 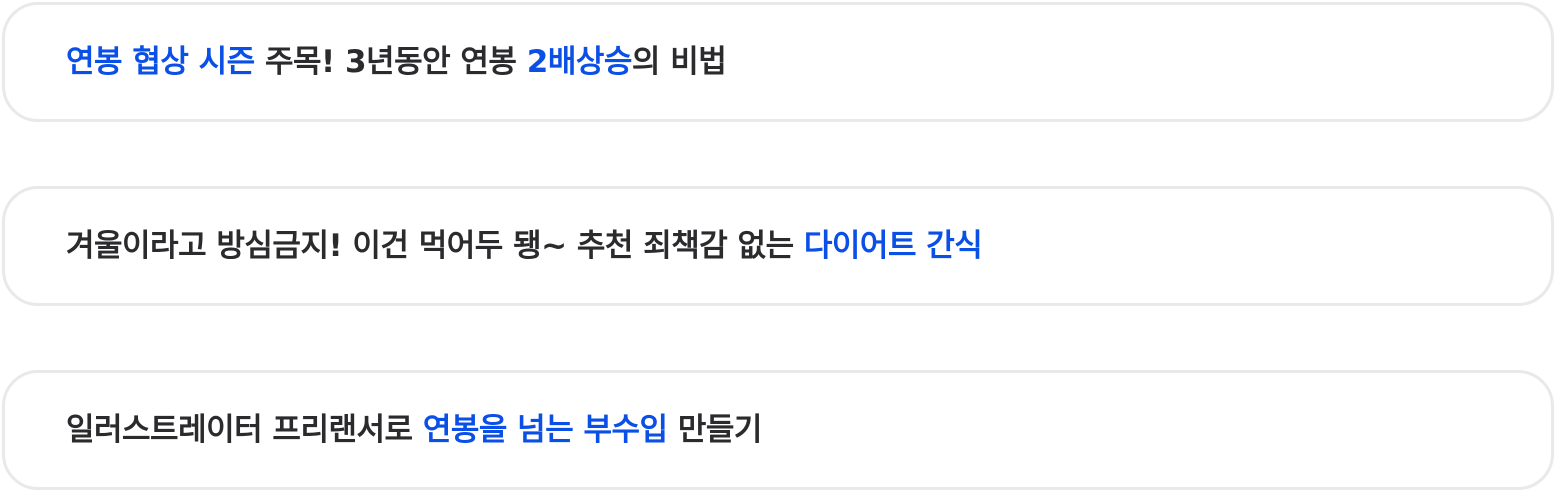 I want to click on article-card-title: 일러스트레이터 프리랜서로 연봉을 넘는 부수입 만들기, so click(x=414, y=429).